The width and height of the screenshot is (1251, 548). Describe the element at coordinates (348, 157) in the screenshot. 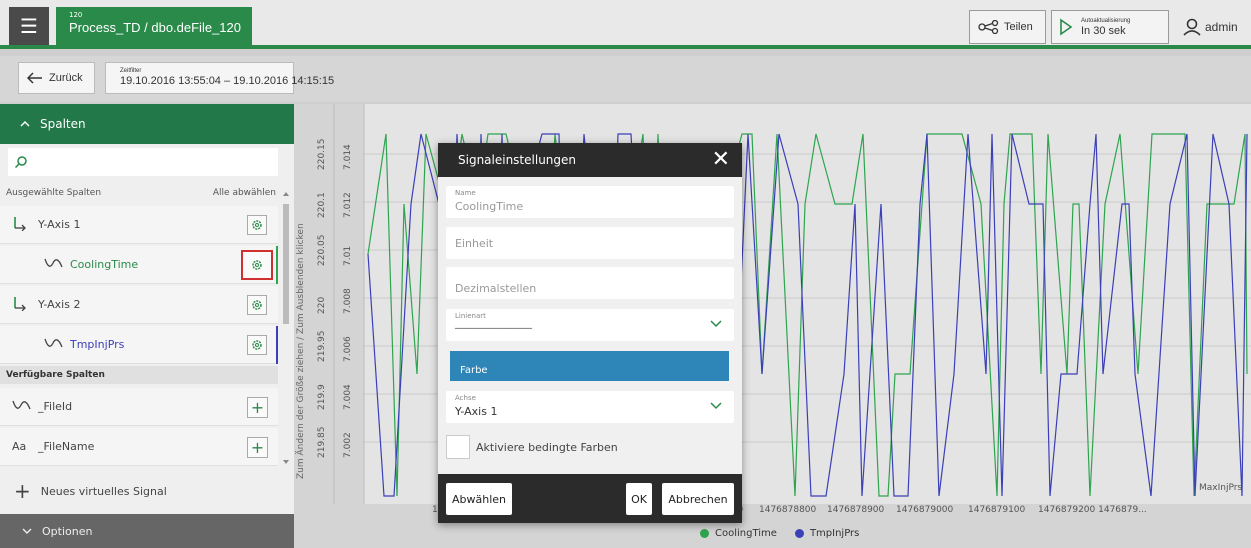

I see `y-axis-1-tick: 7.014` at that location.